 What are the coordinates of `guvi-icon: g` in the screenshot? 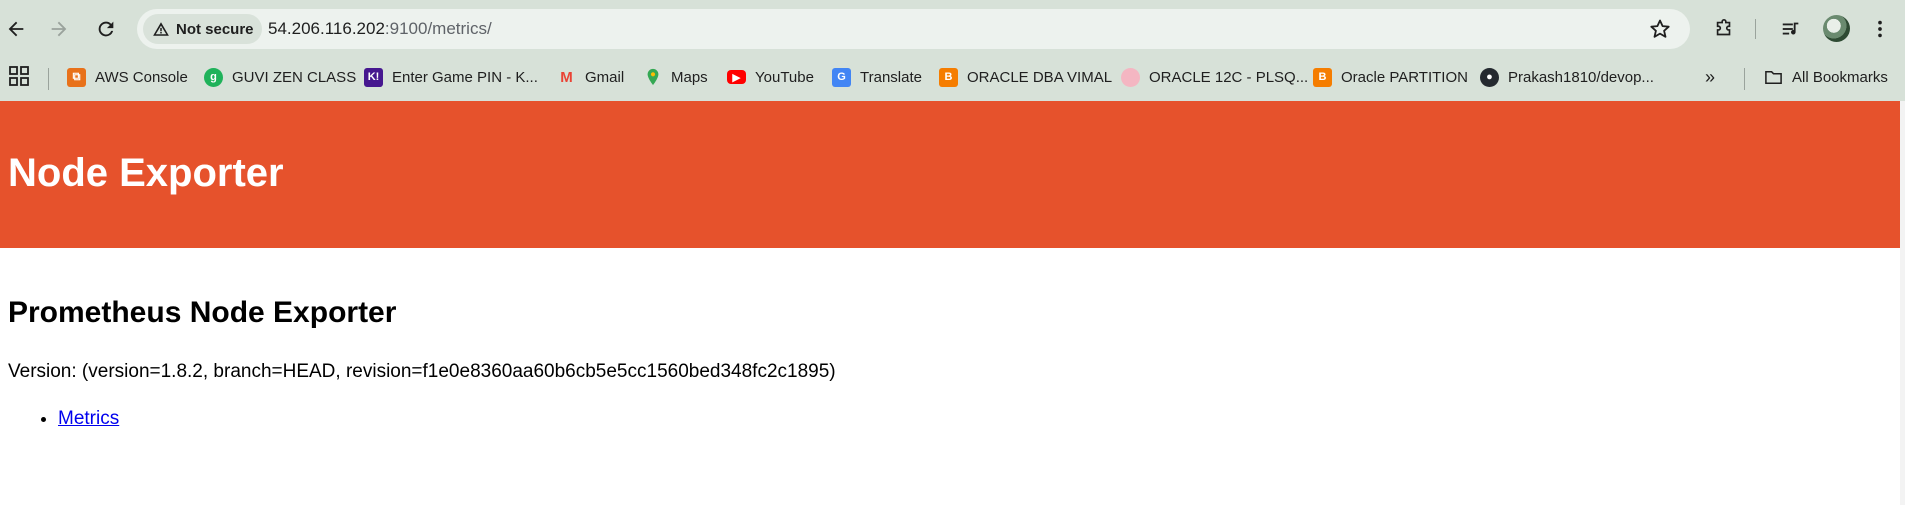 It's located at (213, 77).